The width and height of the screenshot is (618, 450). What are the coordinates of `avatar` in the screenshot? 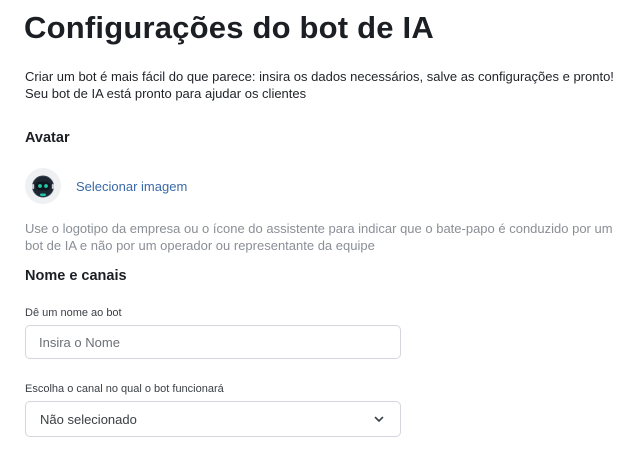 It's located at (43, 186).